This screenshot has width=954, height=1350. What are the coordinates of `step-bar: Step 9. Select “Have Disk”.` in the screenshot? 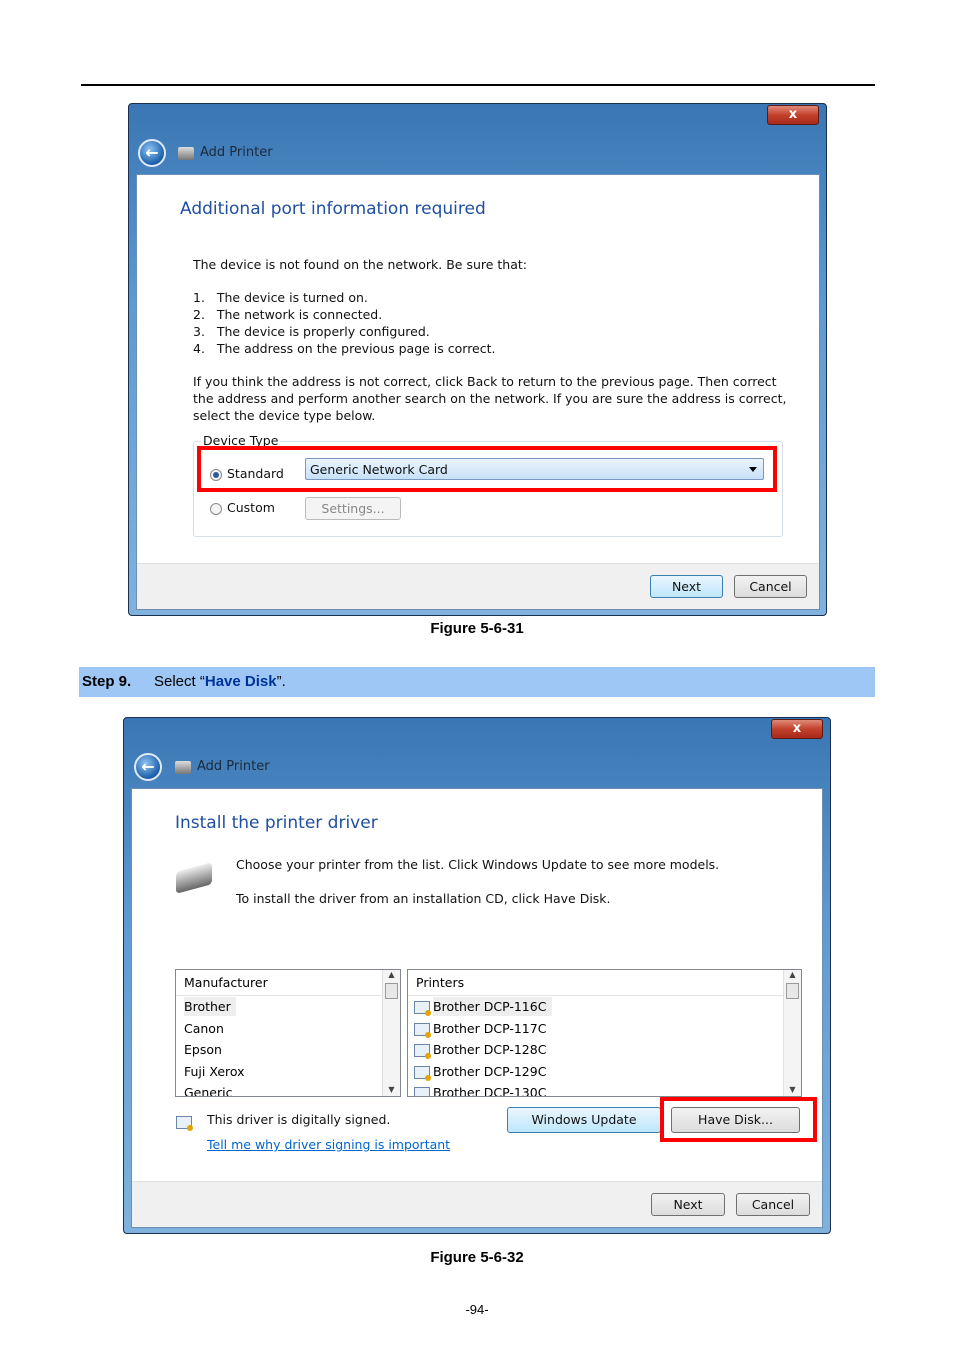 It's located at (477, 682).